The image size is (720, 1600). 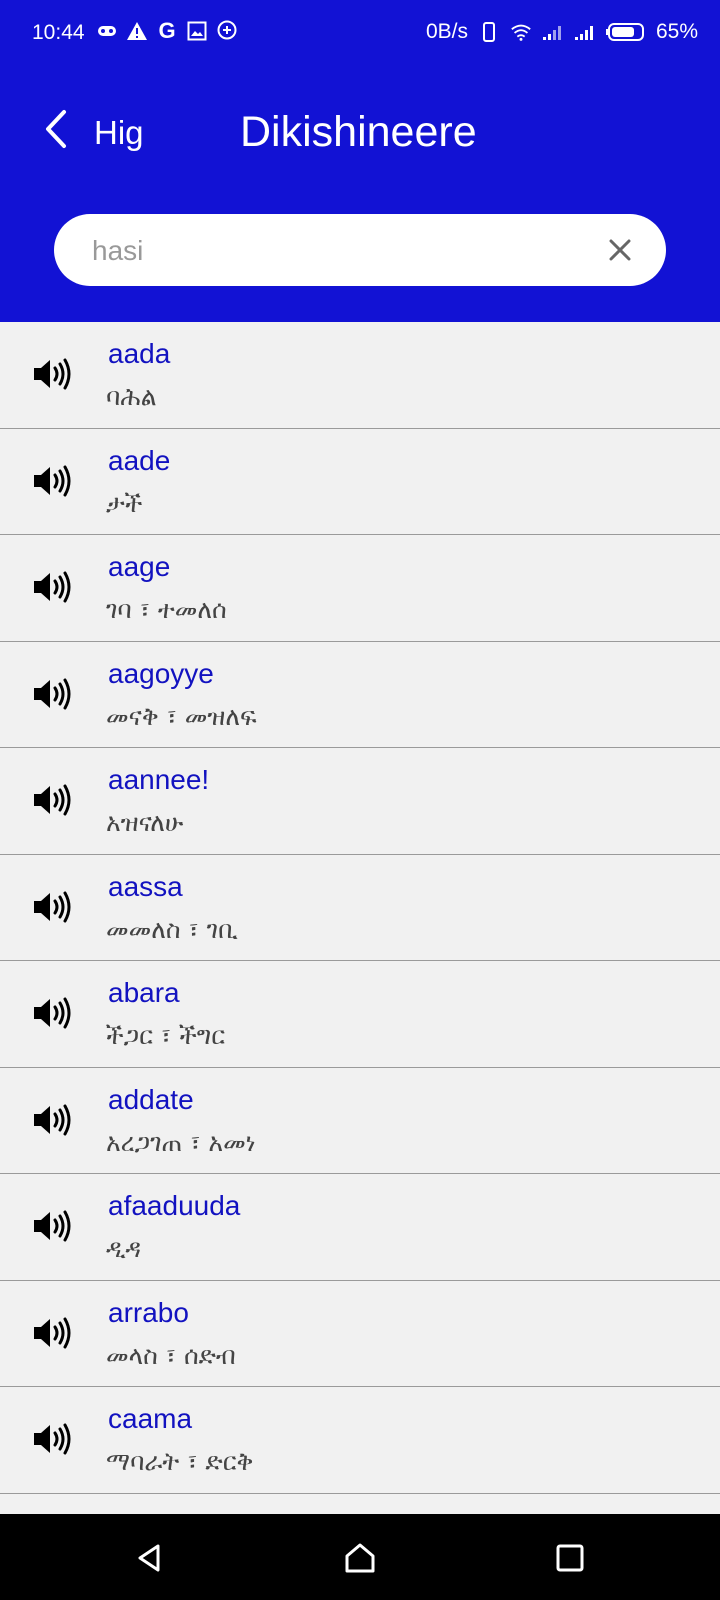 I want to click on notification-icons: G, so click(x=167, y=30).